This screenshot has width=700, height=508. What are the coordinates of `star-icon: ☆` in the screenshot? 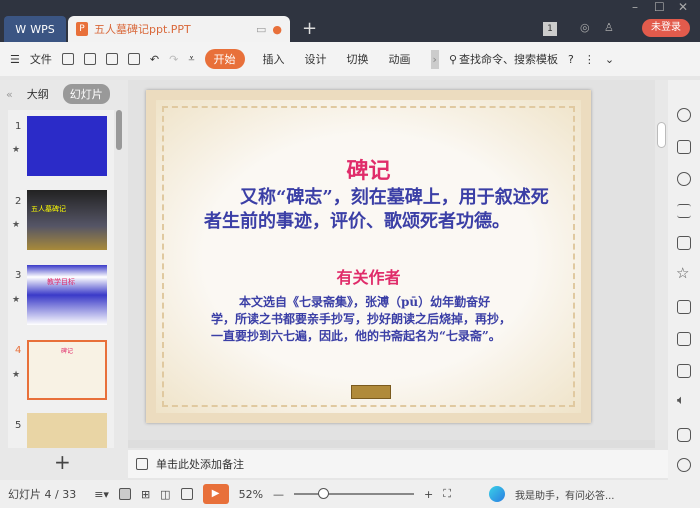 It's located at (682, 273).